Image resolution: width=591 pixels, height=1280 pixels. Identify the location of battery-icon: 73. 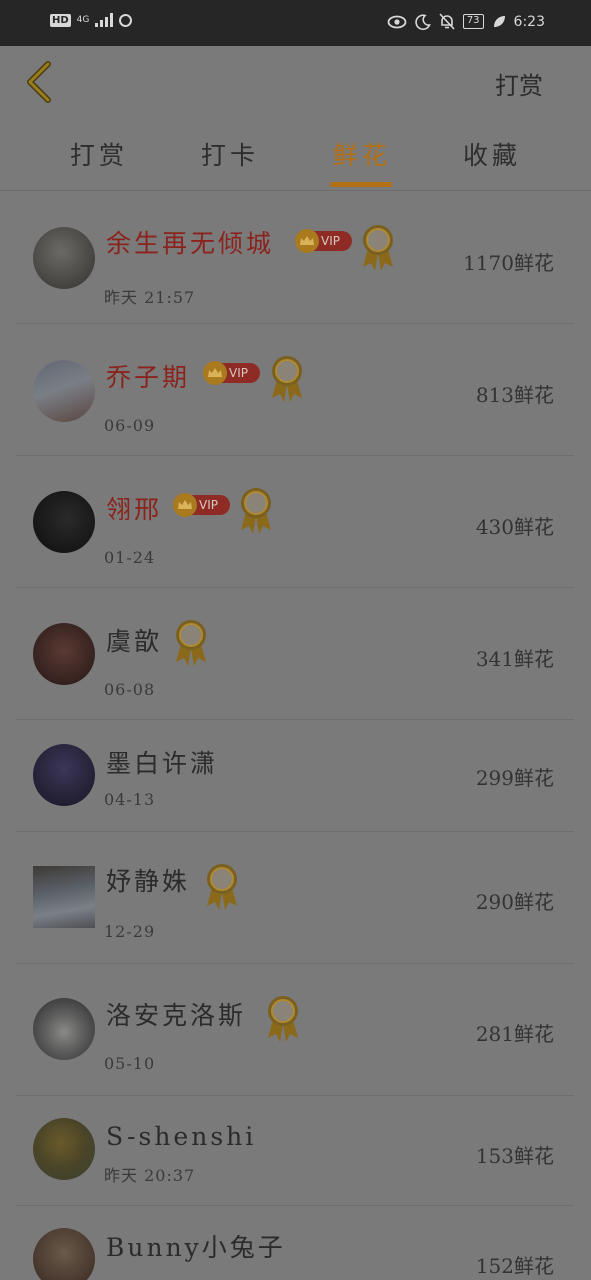
(473, 21).